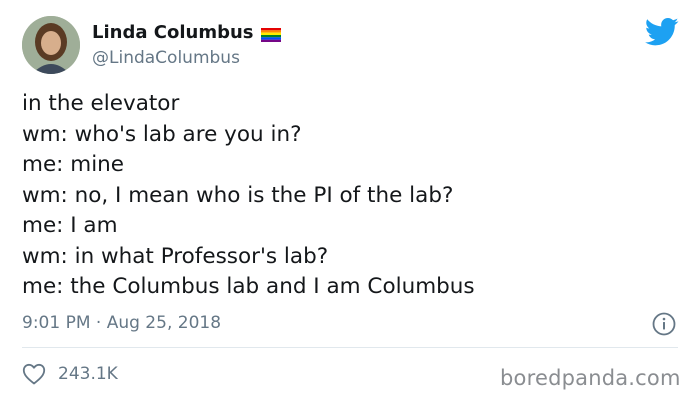 This screenshot has height=402, width=700. What do you see at coordinates (661, 32) in the screenshot?
I see `twitter-bird-icon` at bounding box center [661, 32].